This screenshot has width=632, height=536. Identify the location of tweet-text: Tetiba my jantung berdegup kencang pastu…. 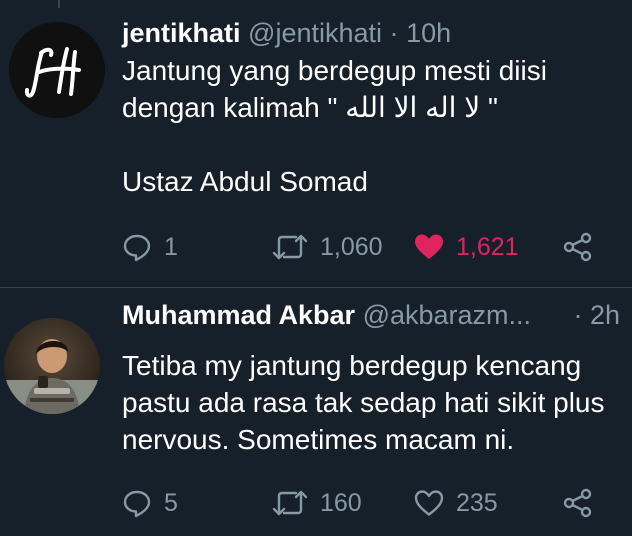
(363, 402).